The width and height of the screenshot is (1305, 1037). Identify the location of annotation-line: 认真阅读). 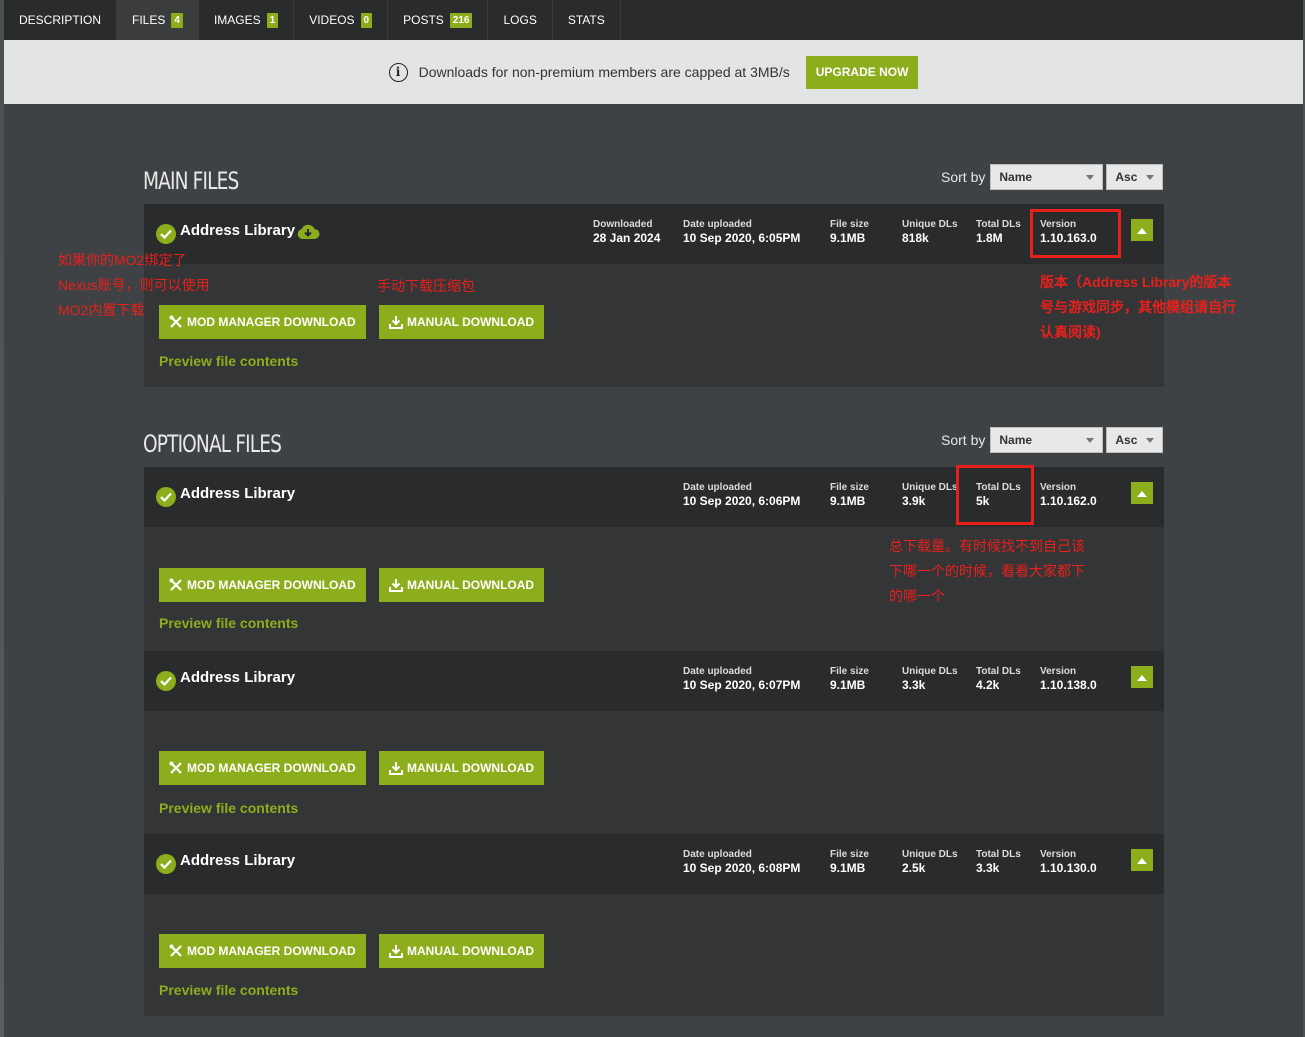
(1070, 332).